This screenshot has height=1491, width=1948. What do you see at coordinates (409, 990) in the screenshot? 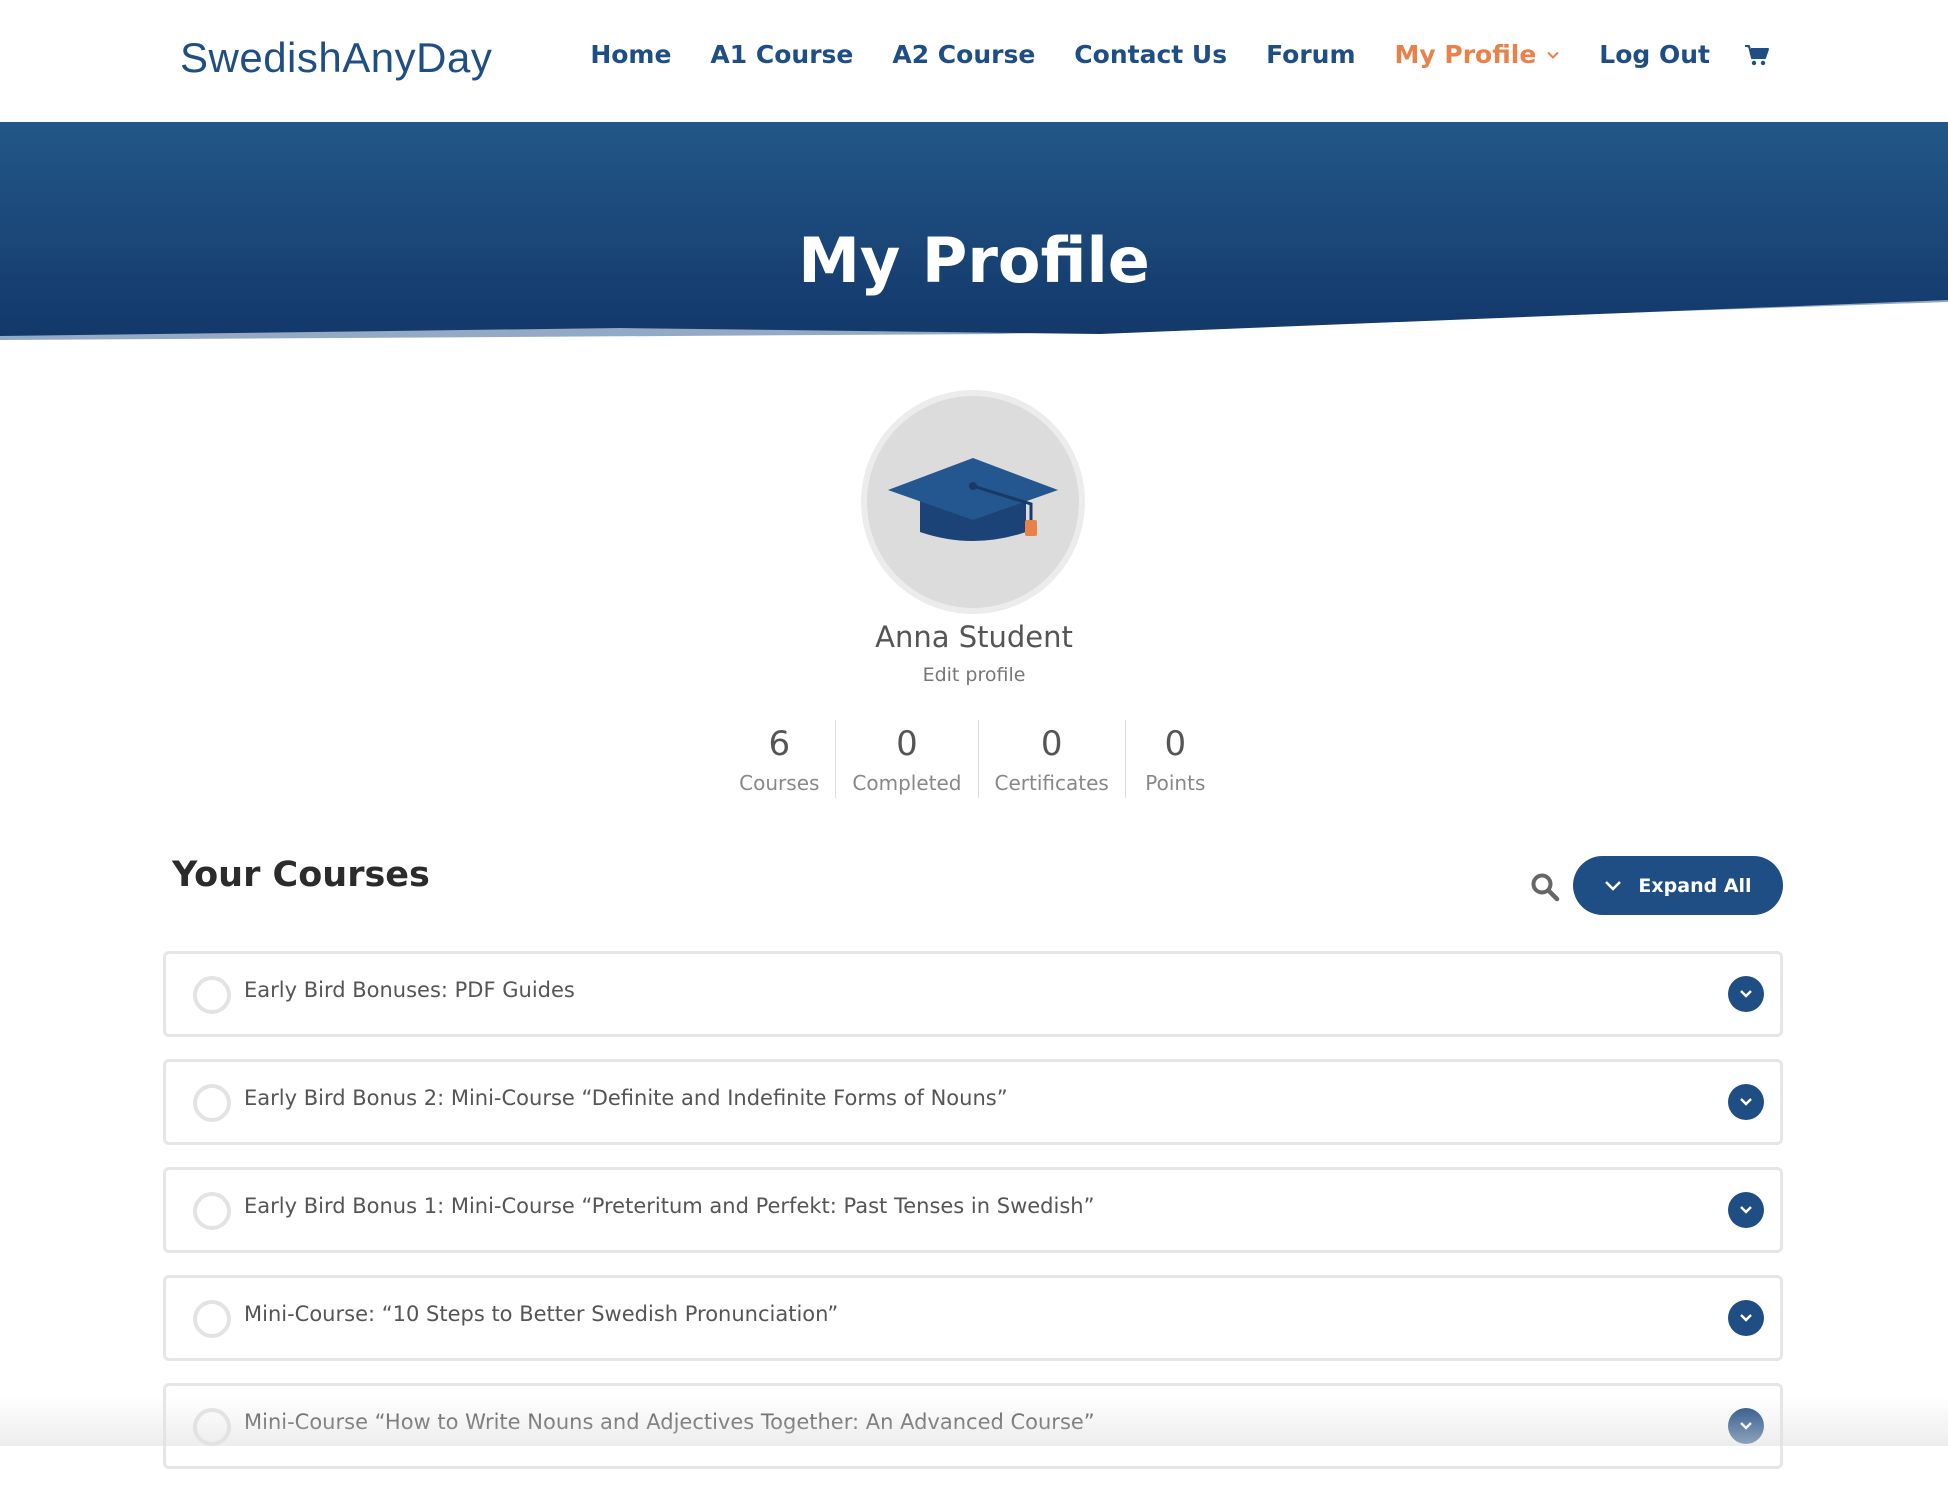
I see `course-title: Early Bird Bonuses: PDF Guides` at bounding box center [409, 990].